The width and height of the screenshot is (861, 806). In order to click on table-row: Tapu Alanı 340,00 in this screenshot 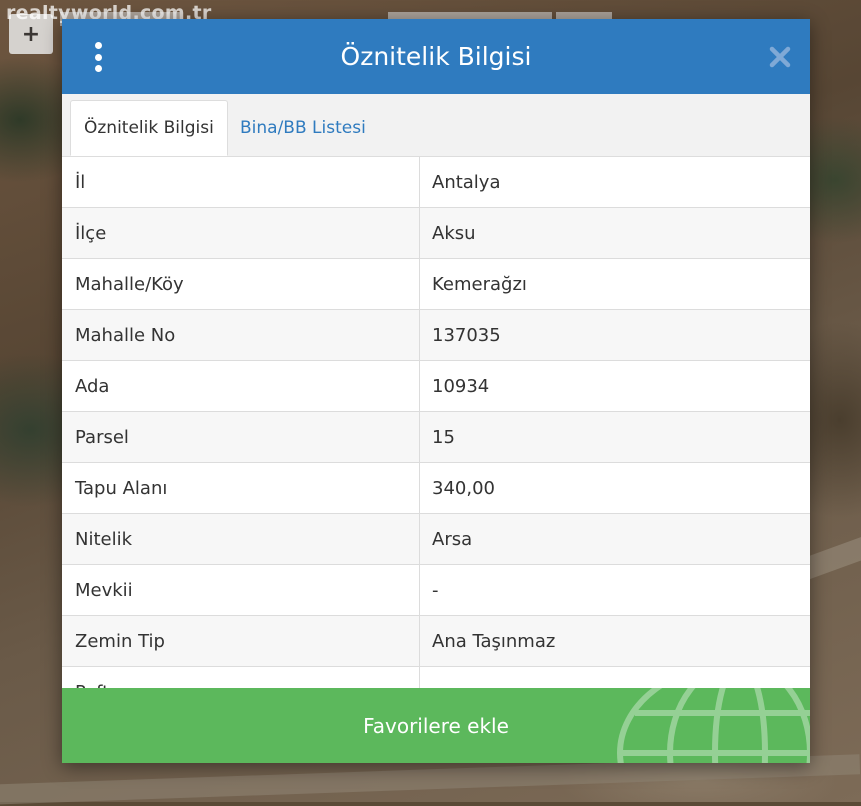, I will do `click(436, 488)`.